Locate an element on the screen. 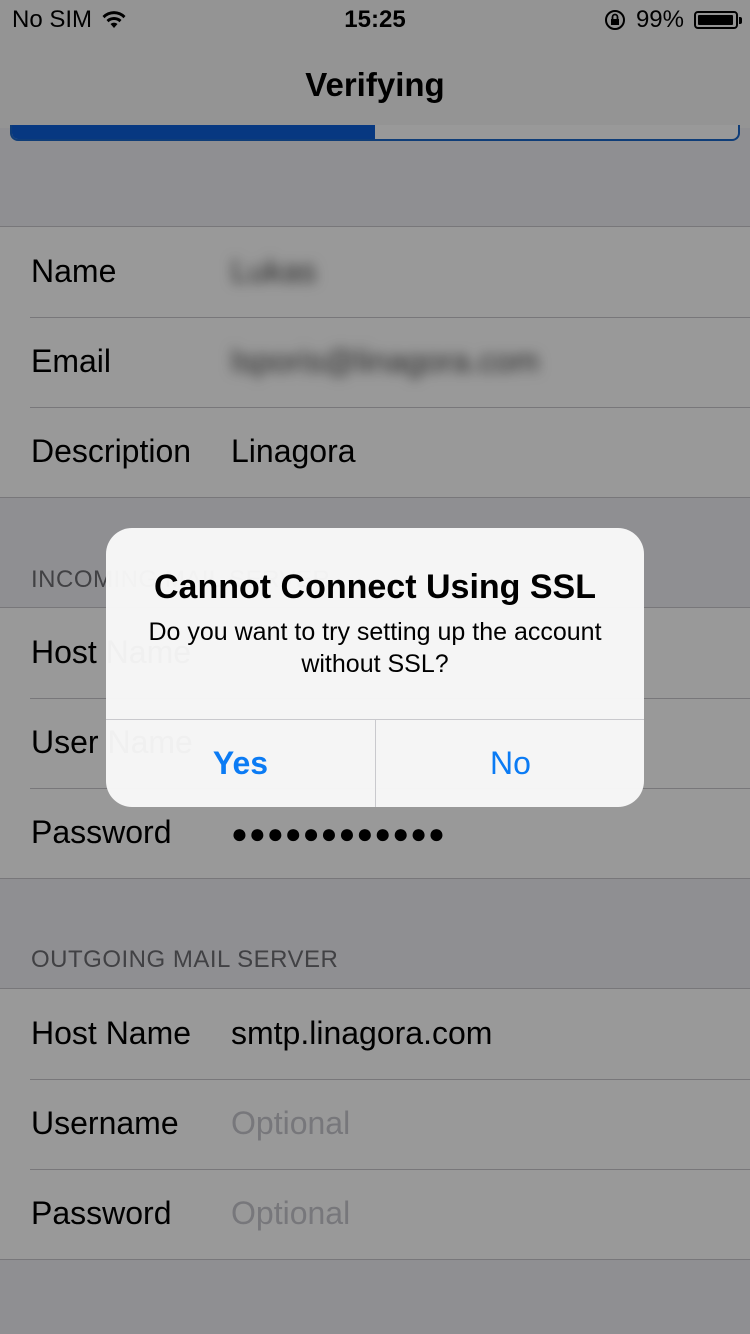 Image resolution: width=750 pixels, height=1334 pixels. alert-title: Cannot Connect Using SSL is located at coordinates (375, 587).